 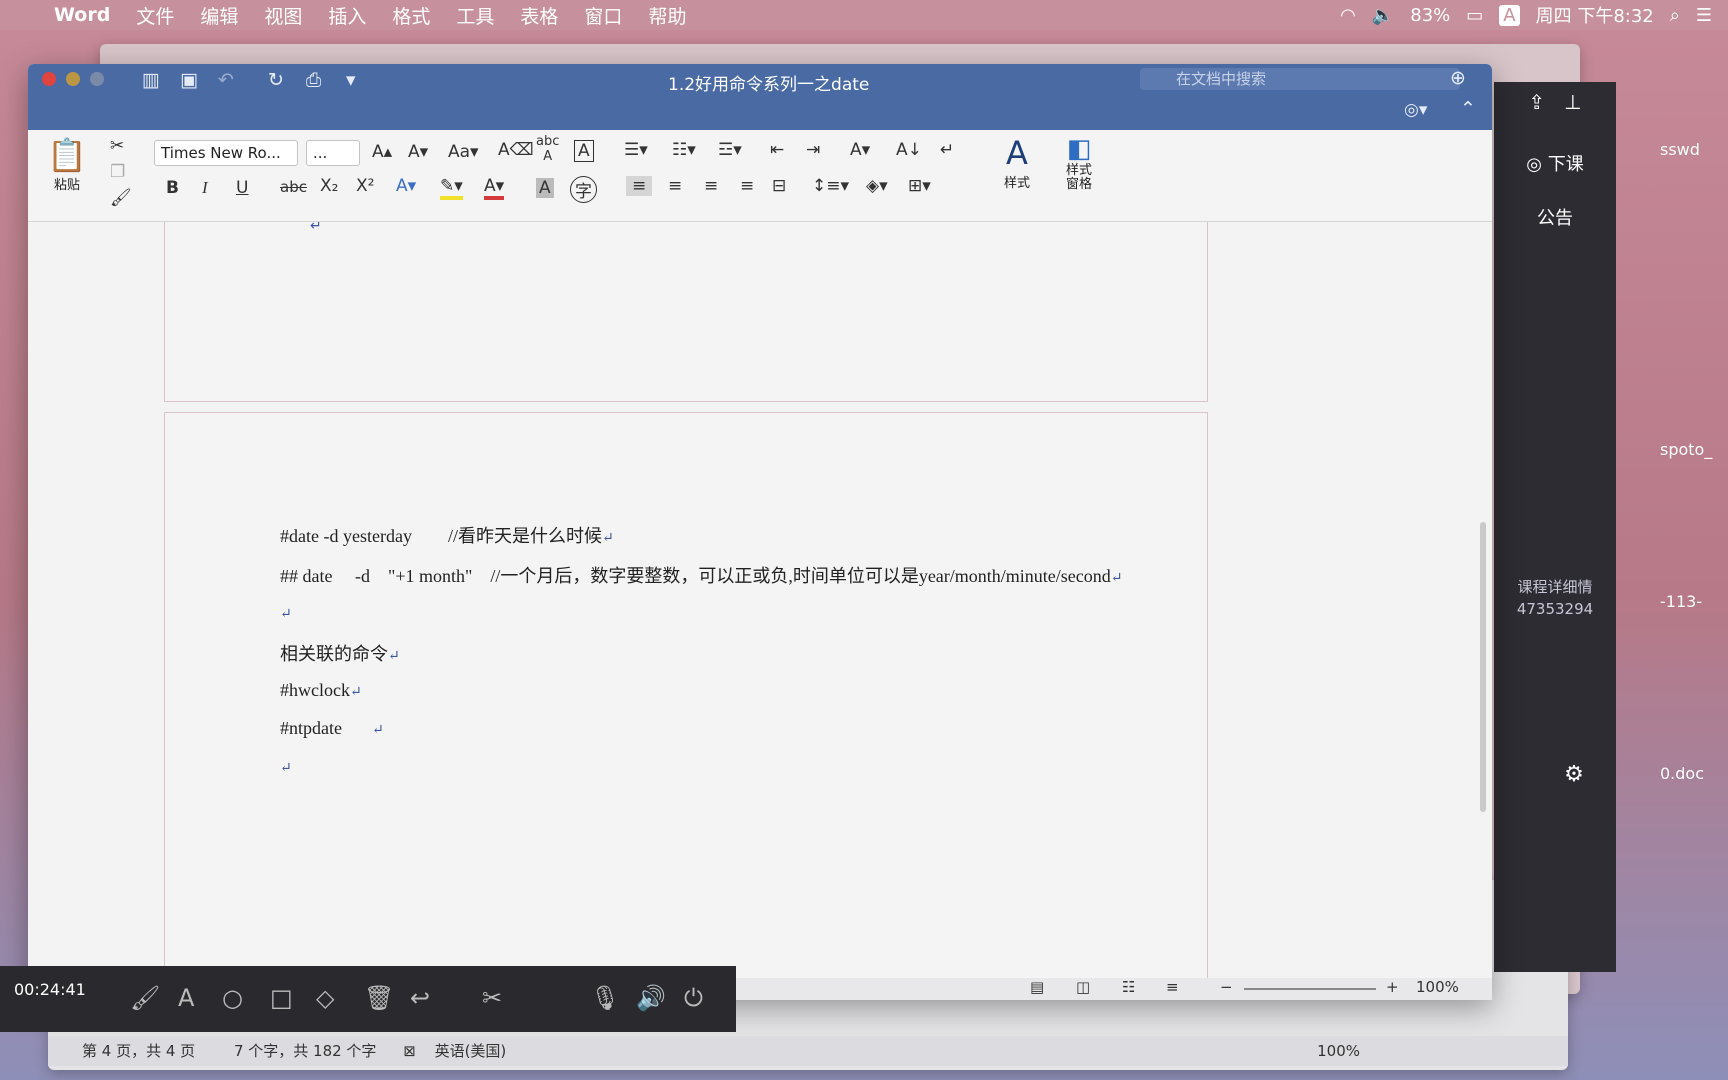 What do you see at coordinates (382, 152) in the screenshot?
I see `grow-font-icon: A▴` at bounding box center [382, 152].